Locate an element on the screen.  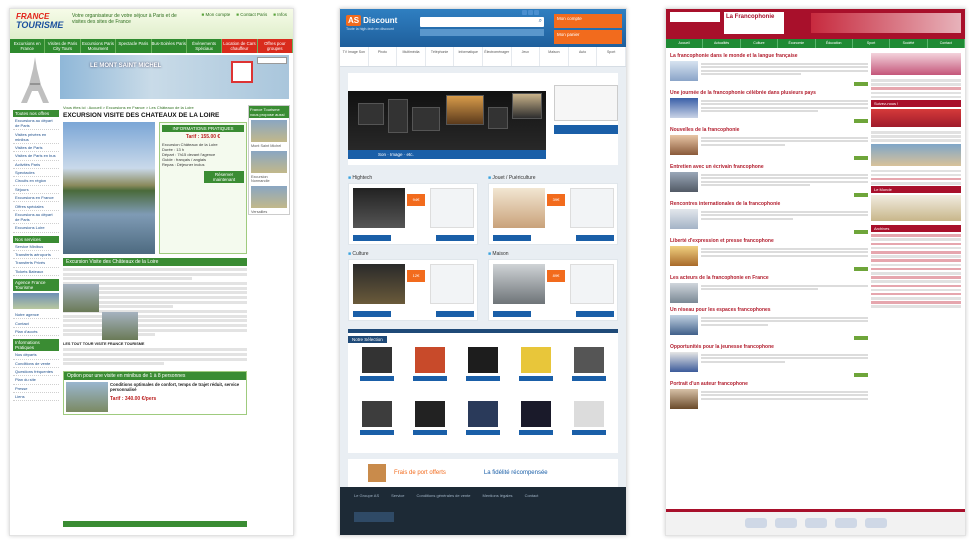
related-item: Versailles is located at coordinates (269, 212).